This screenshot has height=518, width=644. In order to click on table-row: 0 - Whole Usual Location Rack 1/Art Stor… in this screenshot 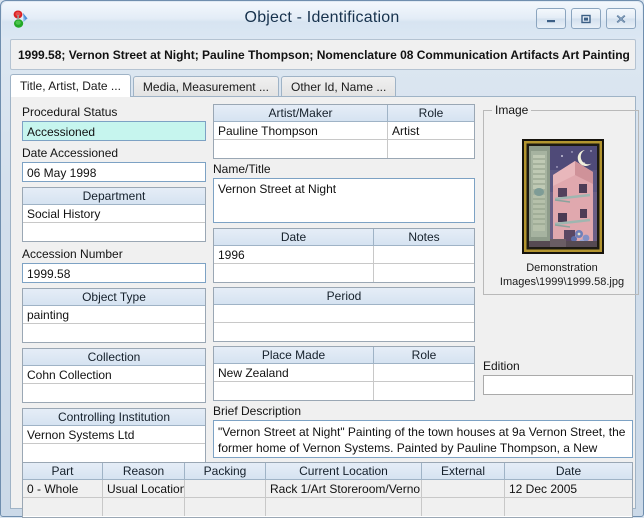, I will do `click(327, 489)`.